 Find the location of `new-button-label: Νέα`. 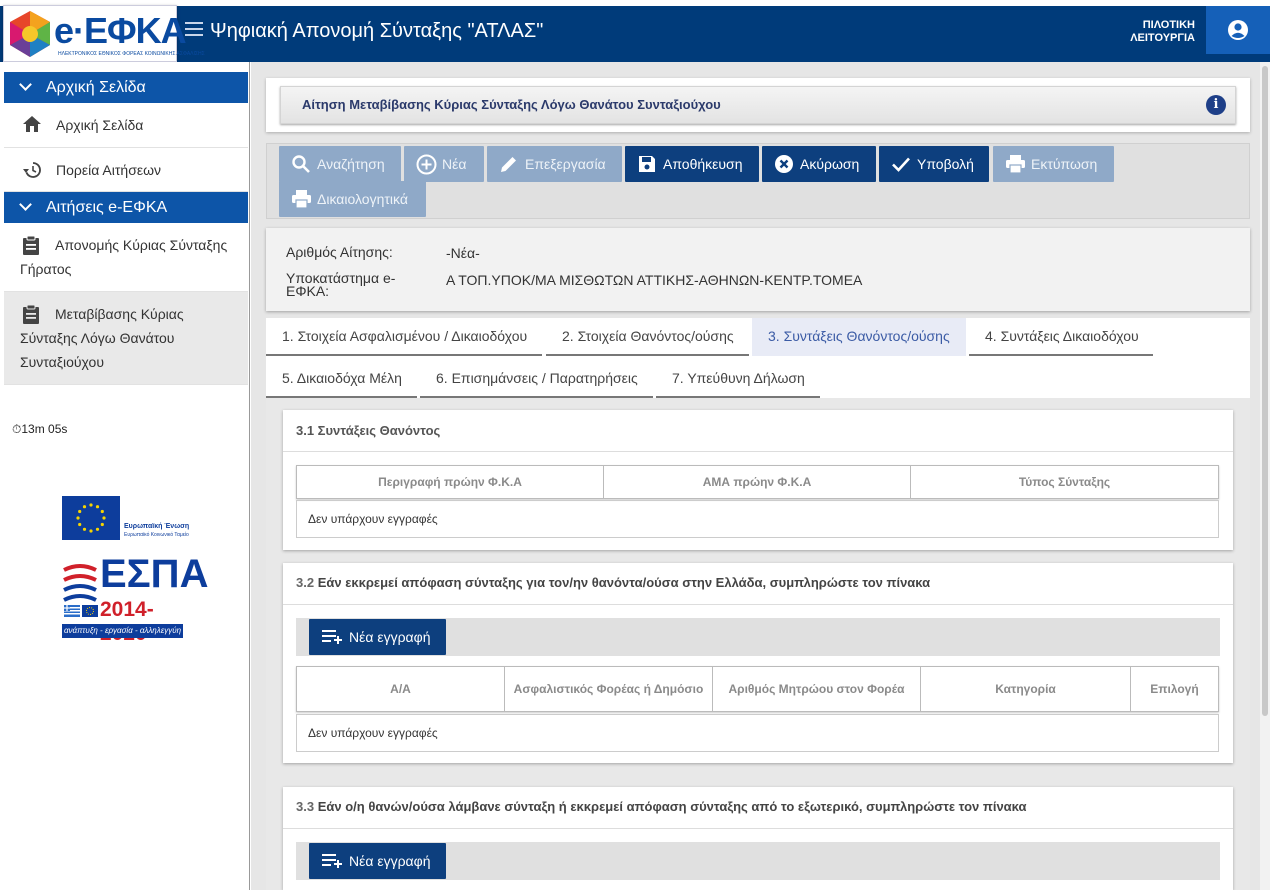

new-button-label: Νέα is located at coordinates (454, 164).